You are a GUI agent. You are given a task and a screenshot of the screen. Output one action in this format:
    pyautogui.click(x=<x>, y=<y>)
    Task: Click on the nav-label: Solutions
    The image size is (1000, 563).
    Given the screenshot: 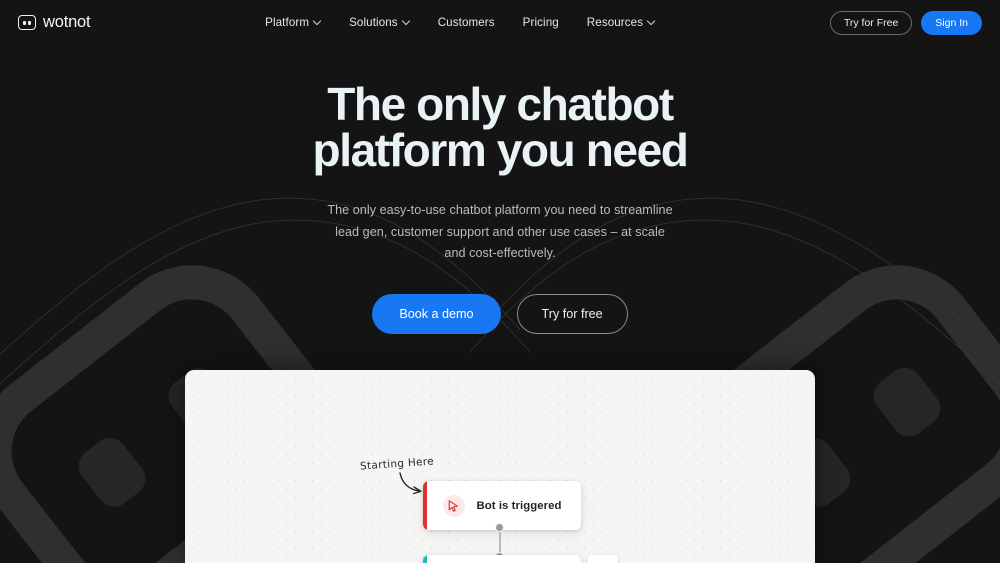 What is the action you would take?
    pyautogui.click(x=373, y=22)
    